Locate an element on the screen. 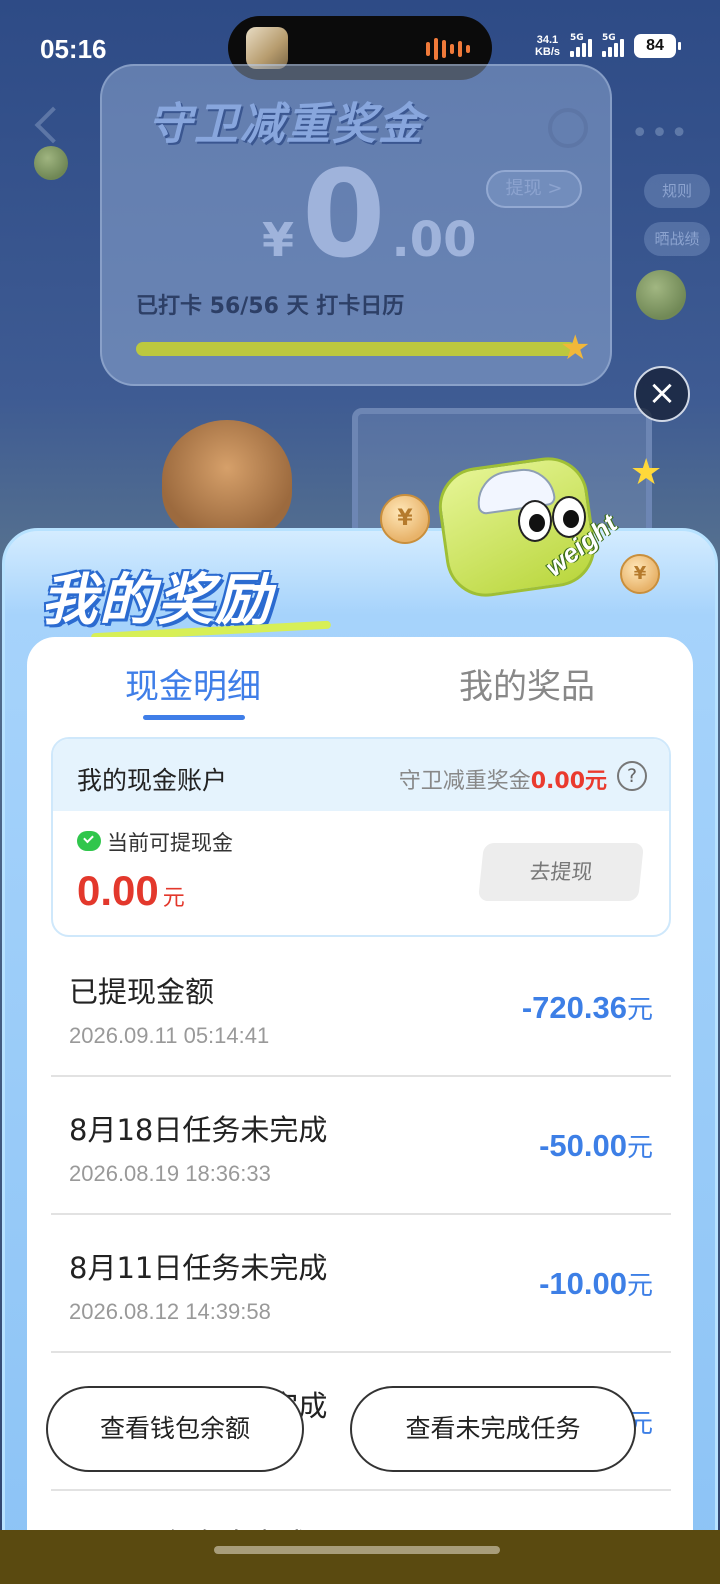 The image size is (720, 1584). status-time: 05:16 is located at coordinates (73, 49).